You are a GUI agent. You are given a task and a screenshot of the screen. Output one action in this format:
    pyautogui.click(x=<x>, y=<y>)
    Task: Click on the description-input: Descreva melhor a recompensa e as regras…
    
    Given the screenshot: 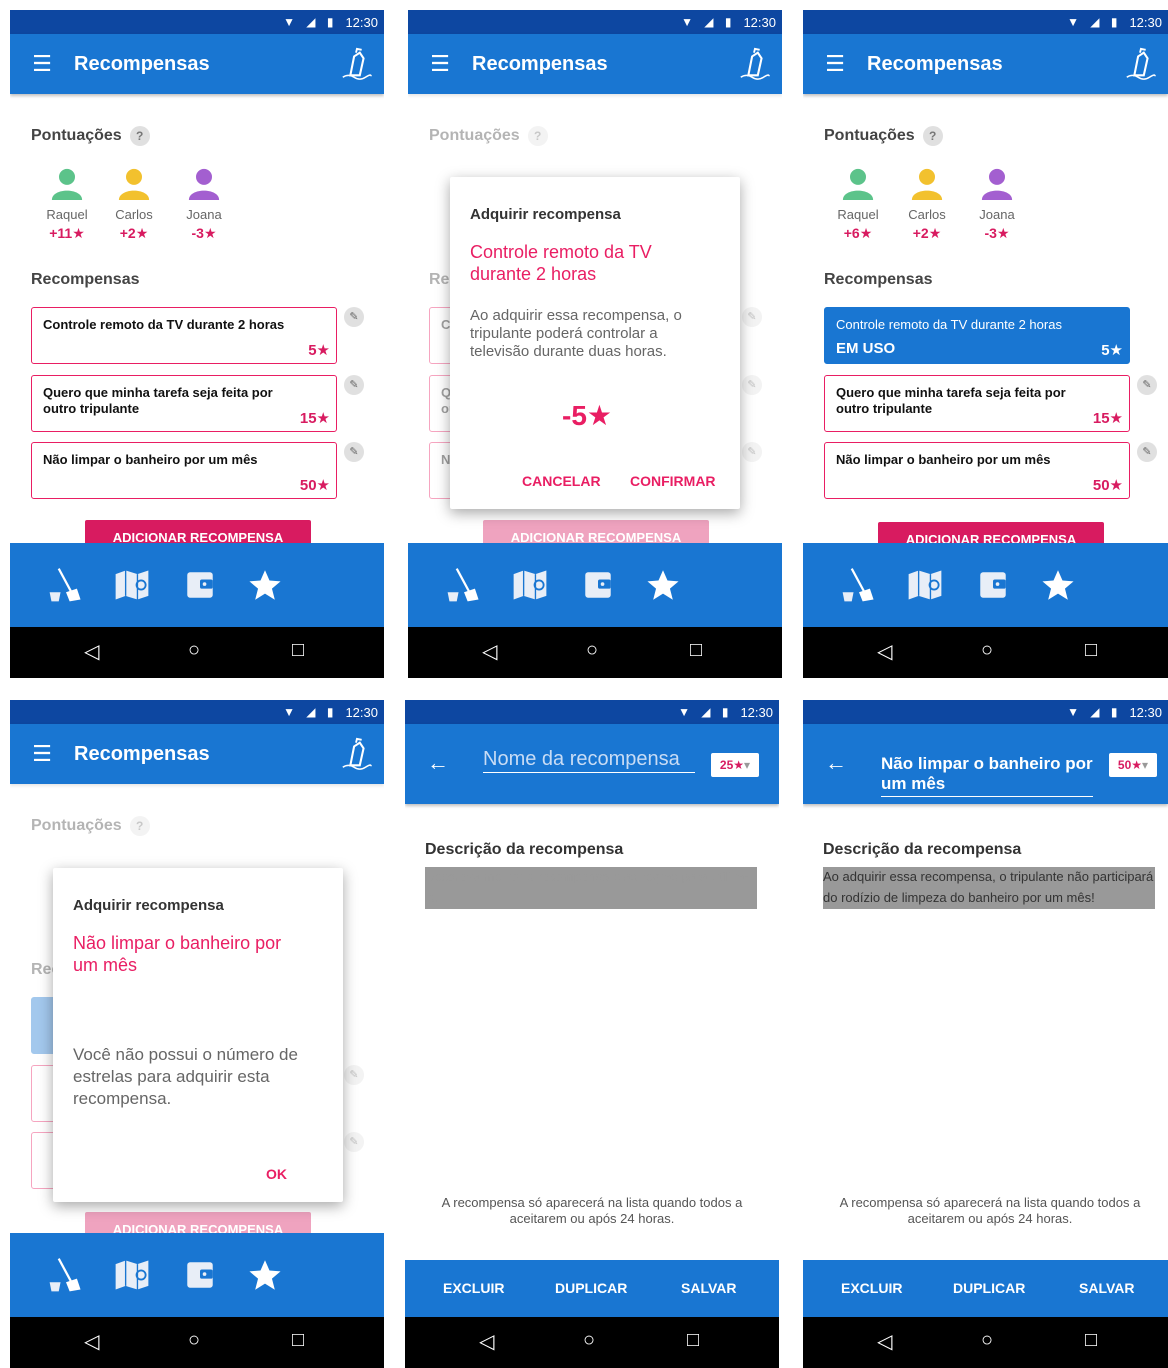 What is the action you would take?
    pyautogui.click(x=591, y=888)
    